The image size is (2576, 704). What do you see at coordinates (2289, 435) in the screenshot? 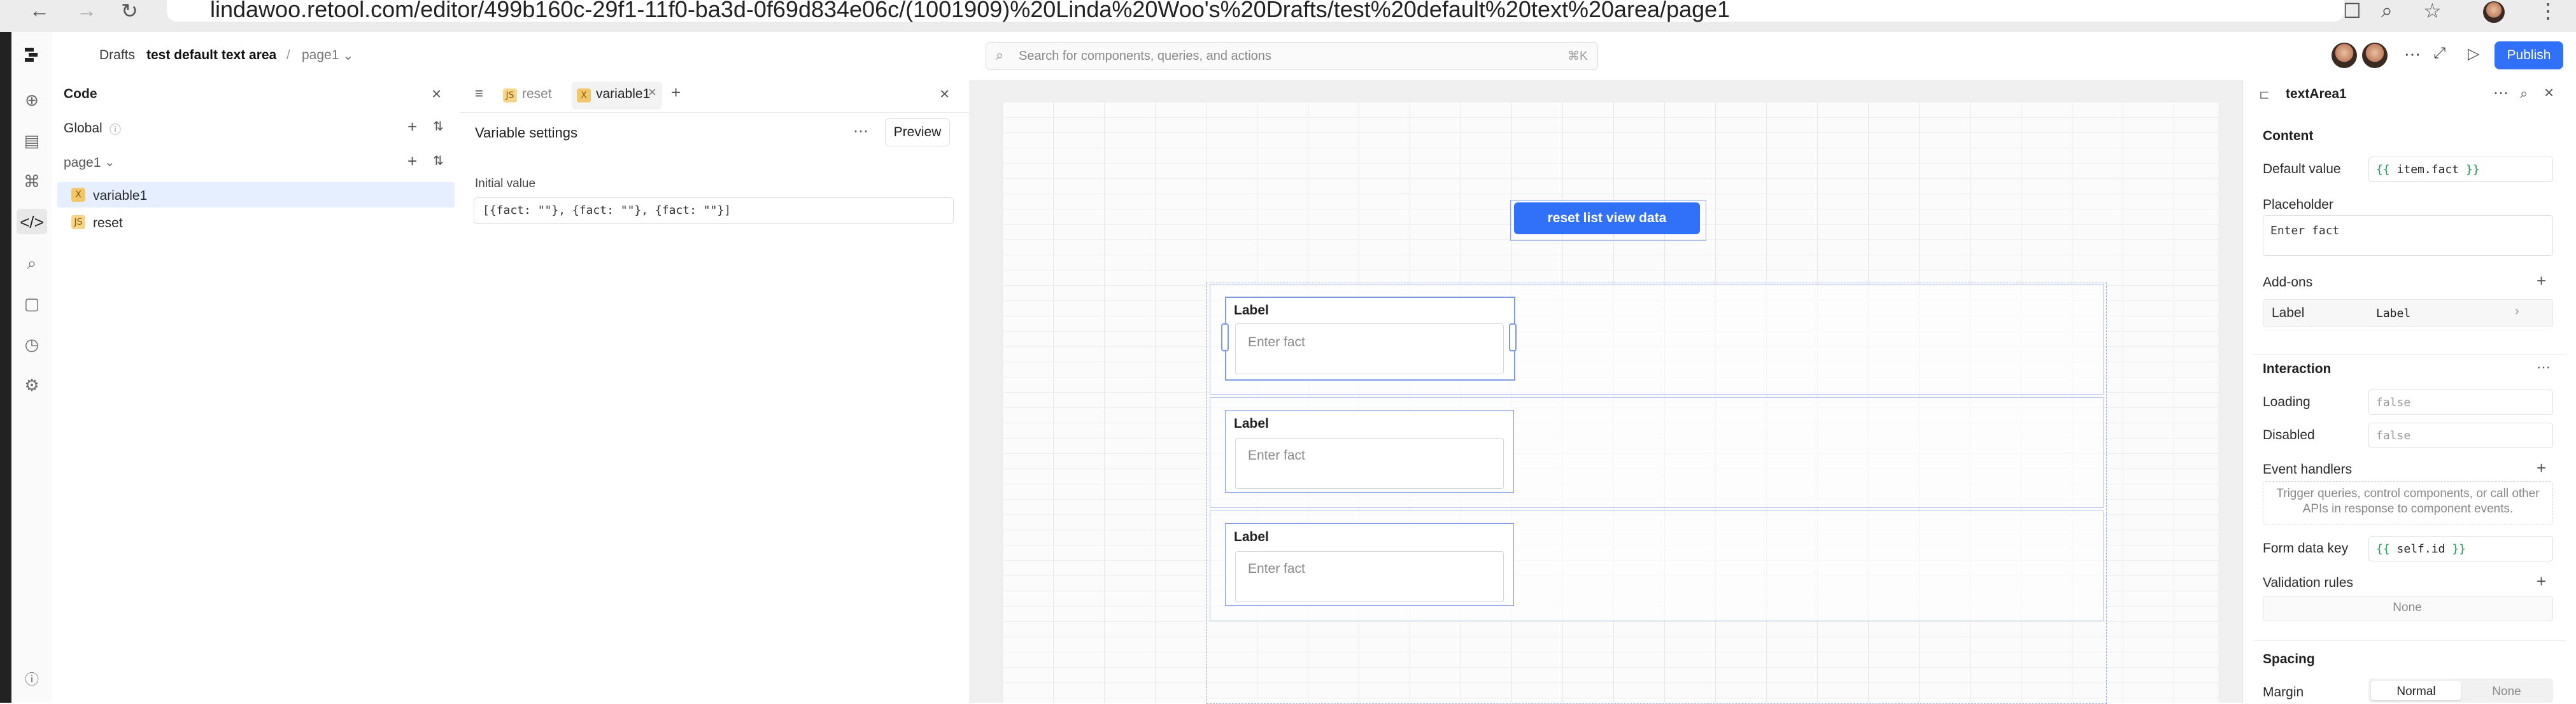
I see `disabled-label: Disabled` at bounding box center [2289, 435].